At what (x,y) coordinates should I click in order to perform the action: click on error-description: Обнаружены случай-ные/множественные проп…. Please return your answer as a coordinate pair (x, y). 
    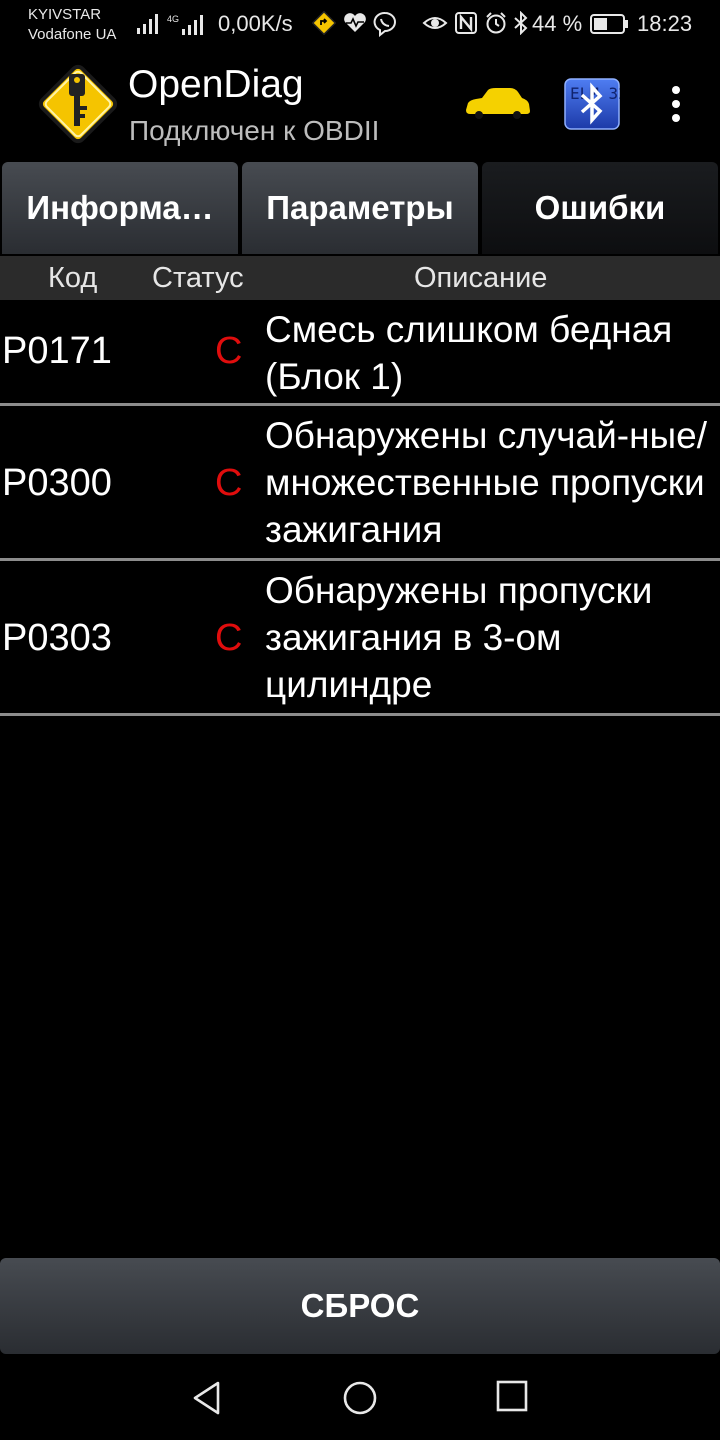
    Looking at the image, I should click on (486, 482).